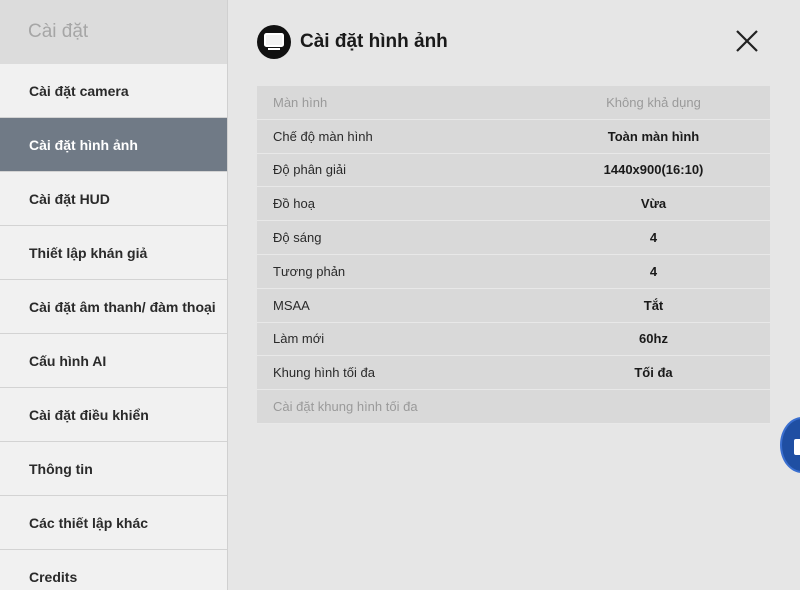 Image resolution: width=800 pixels, height=590 pixels. What do you see at coordinates (513, 170) in the screenshot?
I see `setting-row-resolution: Độ phân giải 1440x900(16:10)` at bounding box center [513, 170].